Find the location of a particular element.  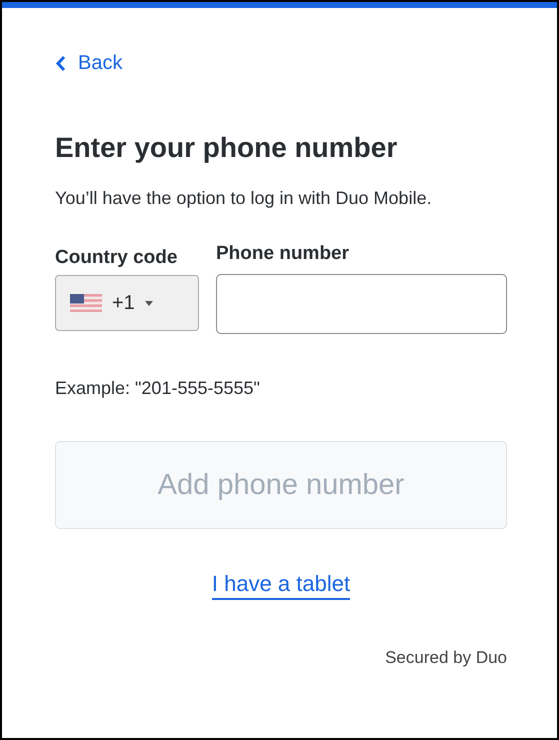

footer-text: Secured by Duo is located at coordinates (446, 658).